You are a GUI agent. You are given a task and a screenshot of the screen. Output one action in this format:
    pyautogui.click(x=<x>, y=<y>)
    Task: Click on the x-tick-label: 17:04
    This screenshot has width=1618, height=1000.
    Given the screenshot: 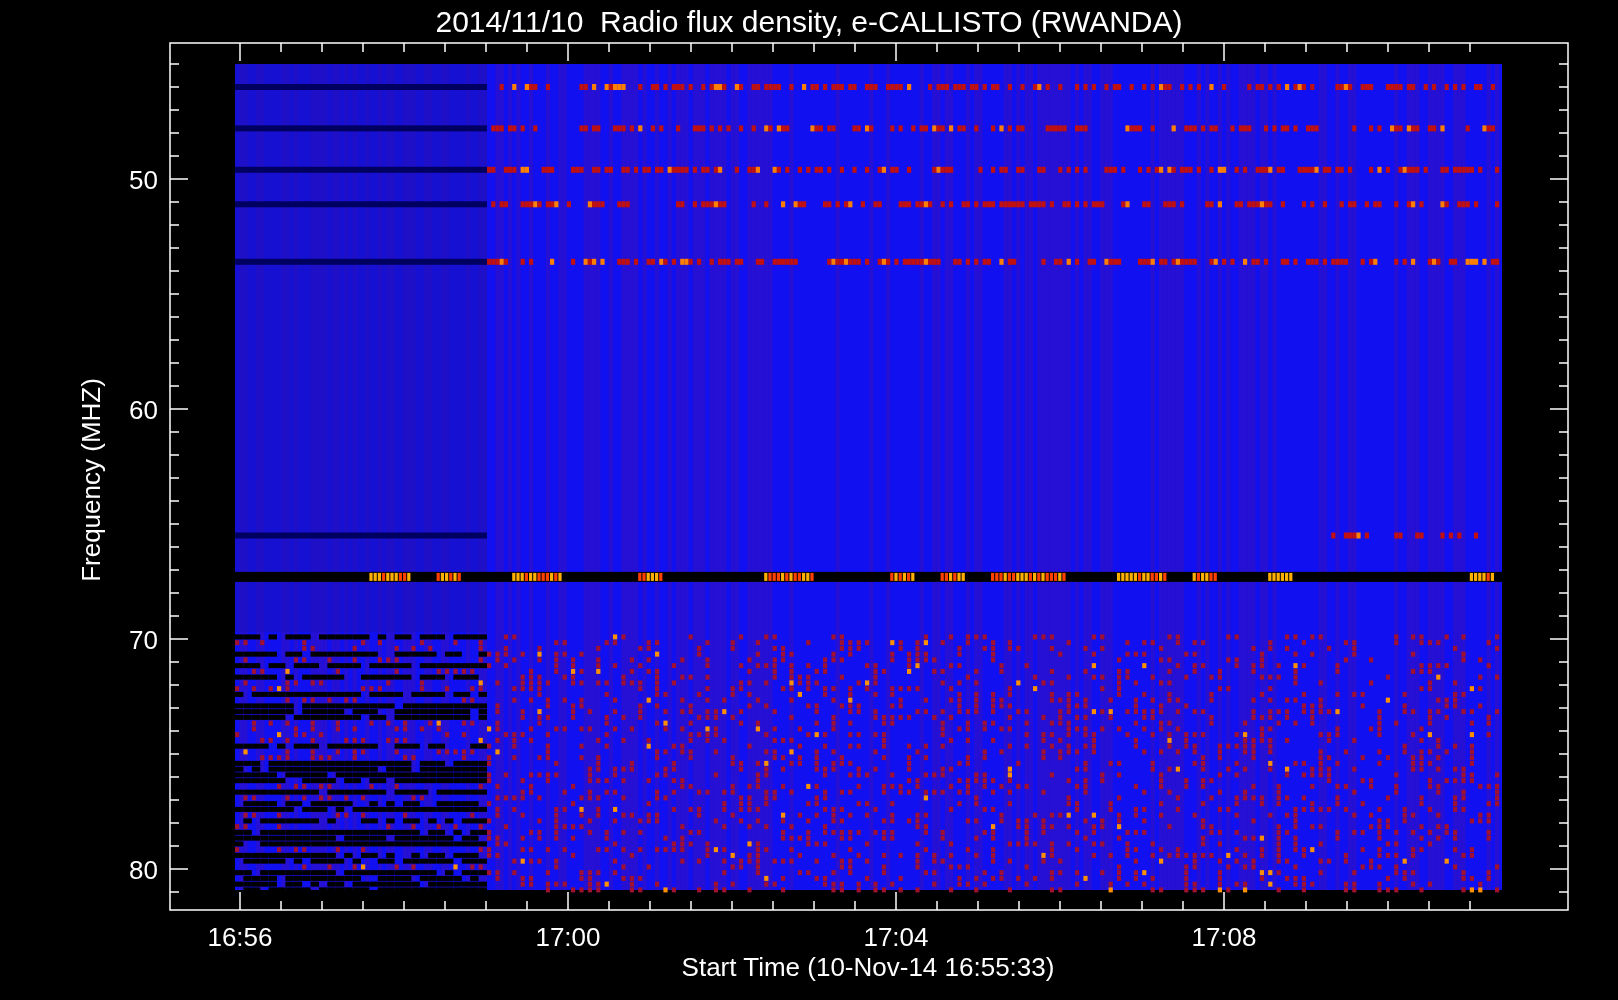 What is the action you would take?
    pyautogui.click(x=896, y=937)
    